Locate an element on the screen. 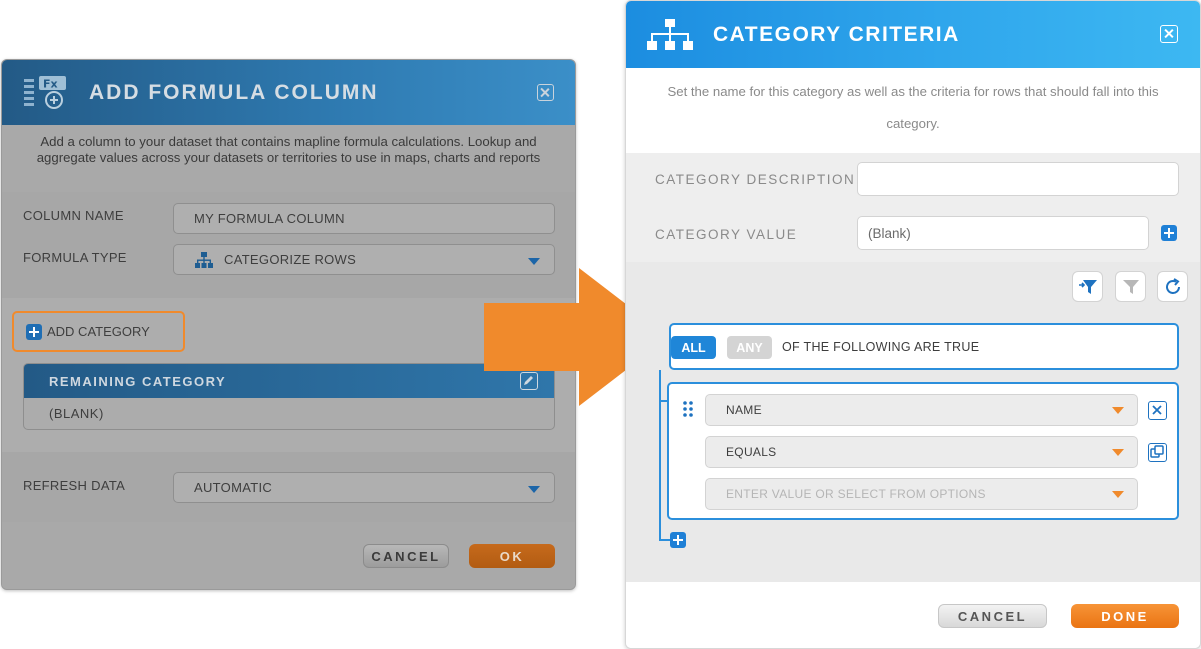 The width and height of the screenshot is (1201, 649). remaining-category-card: REMAINING CATEGORY (BLANK) is located at coordinates (289, 396).